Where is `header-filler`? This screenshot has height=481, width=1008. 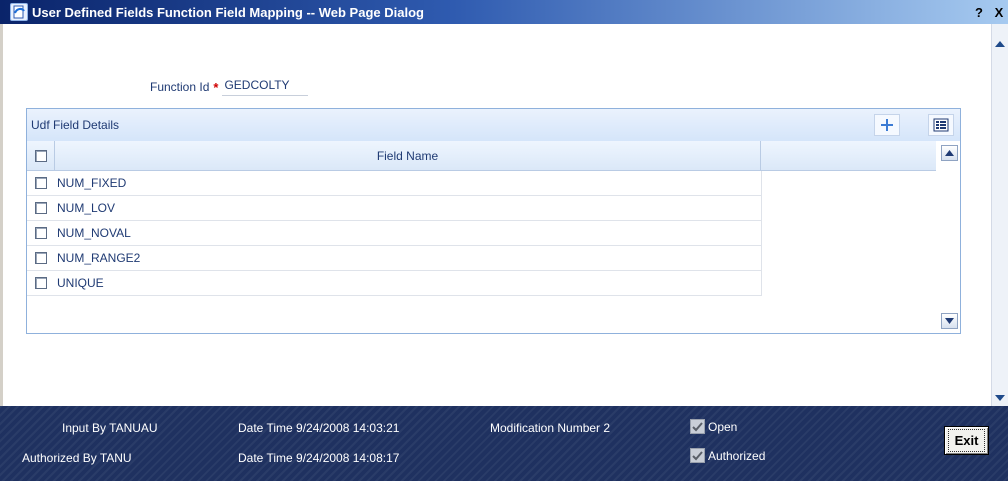
header-filler is located at coordinates (849, 155).